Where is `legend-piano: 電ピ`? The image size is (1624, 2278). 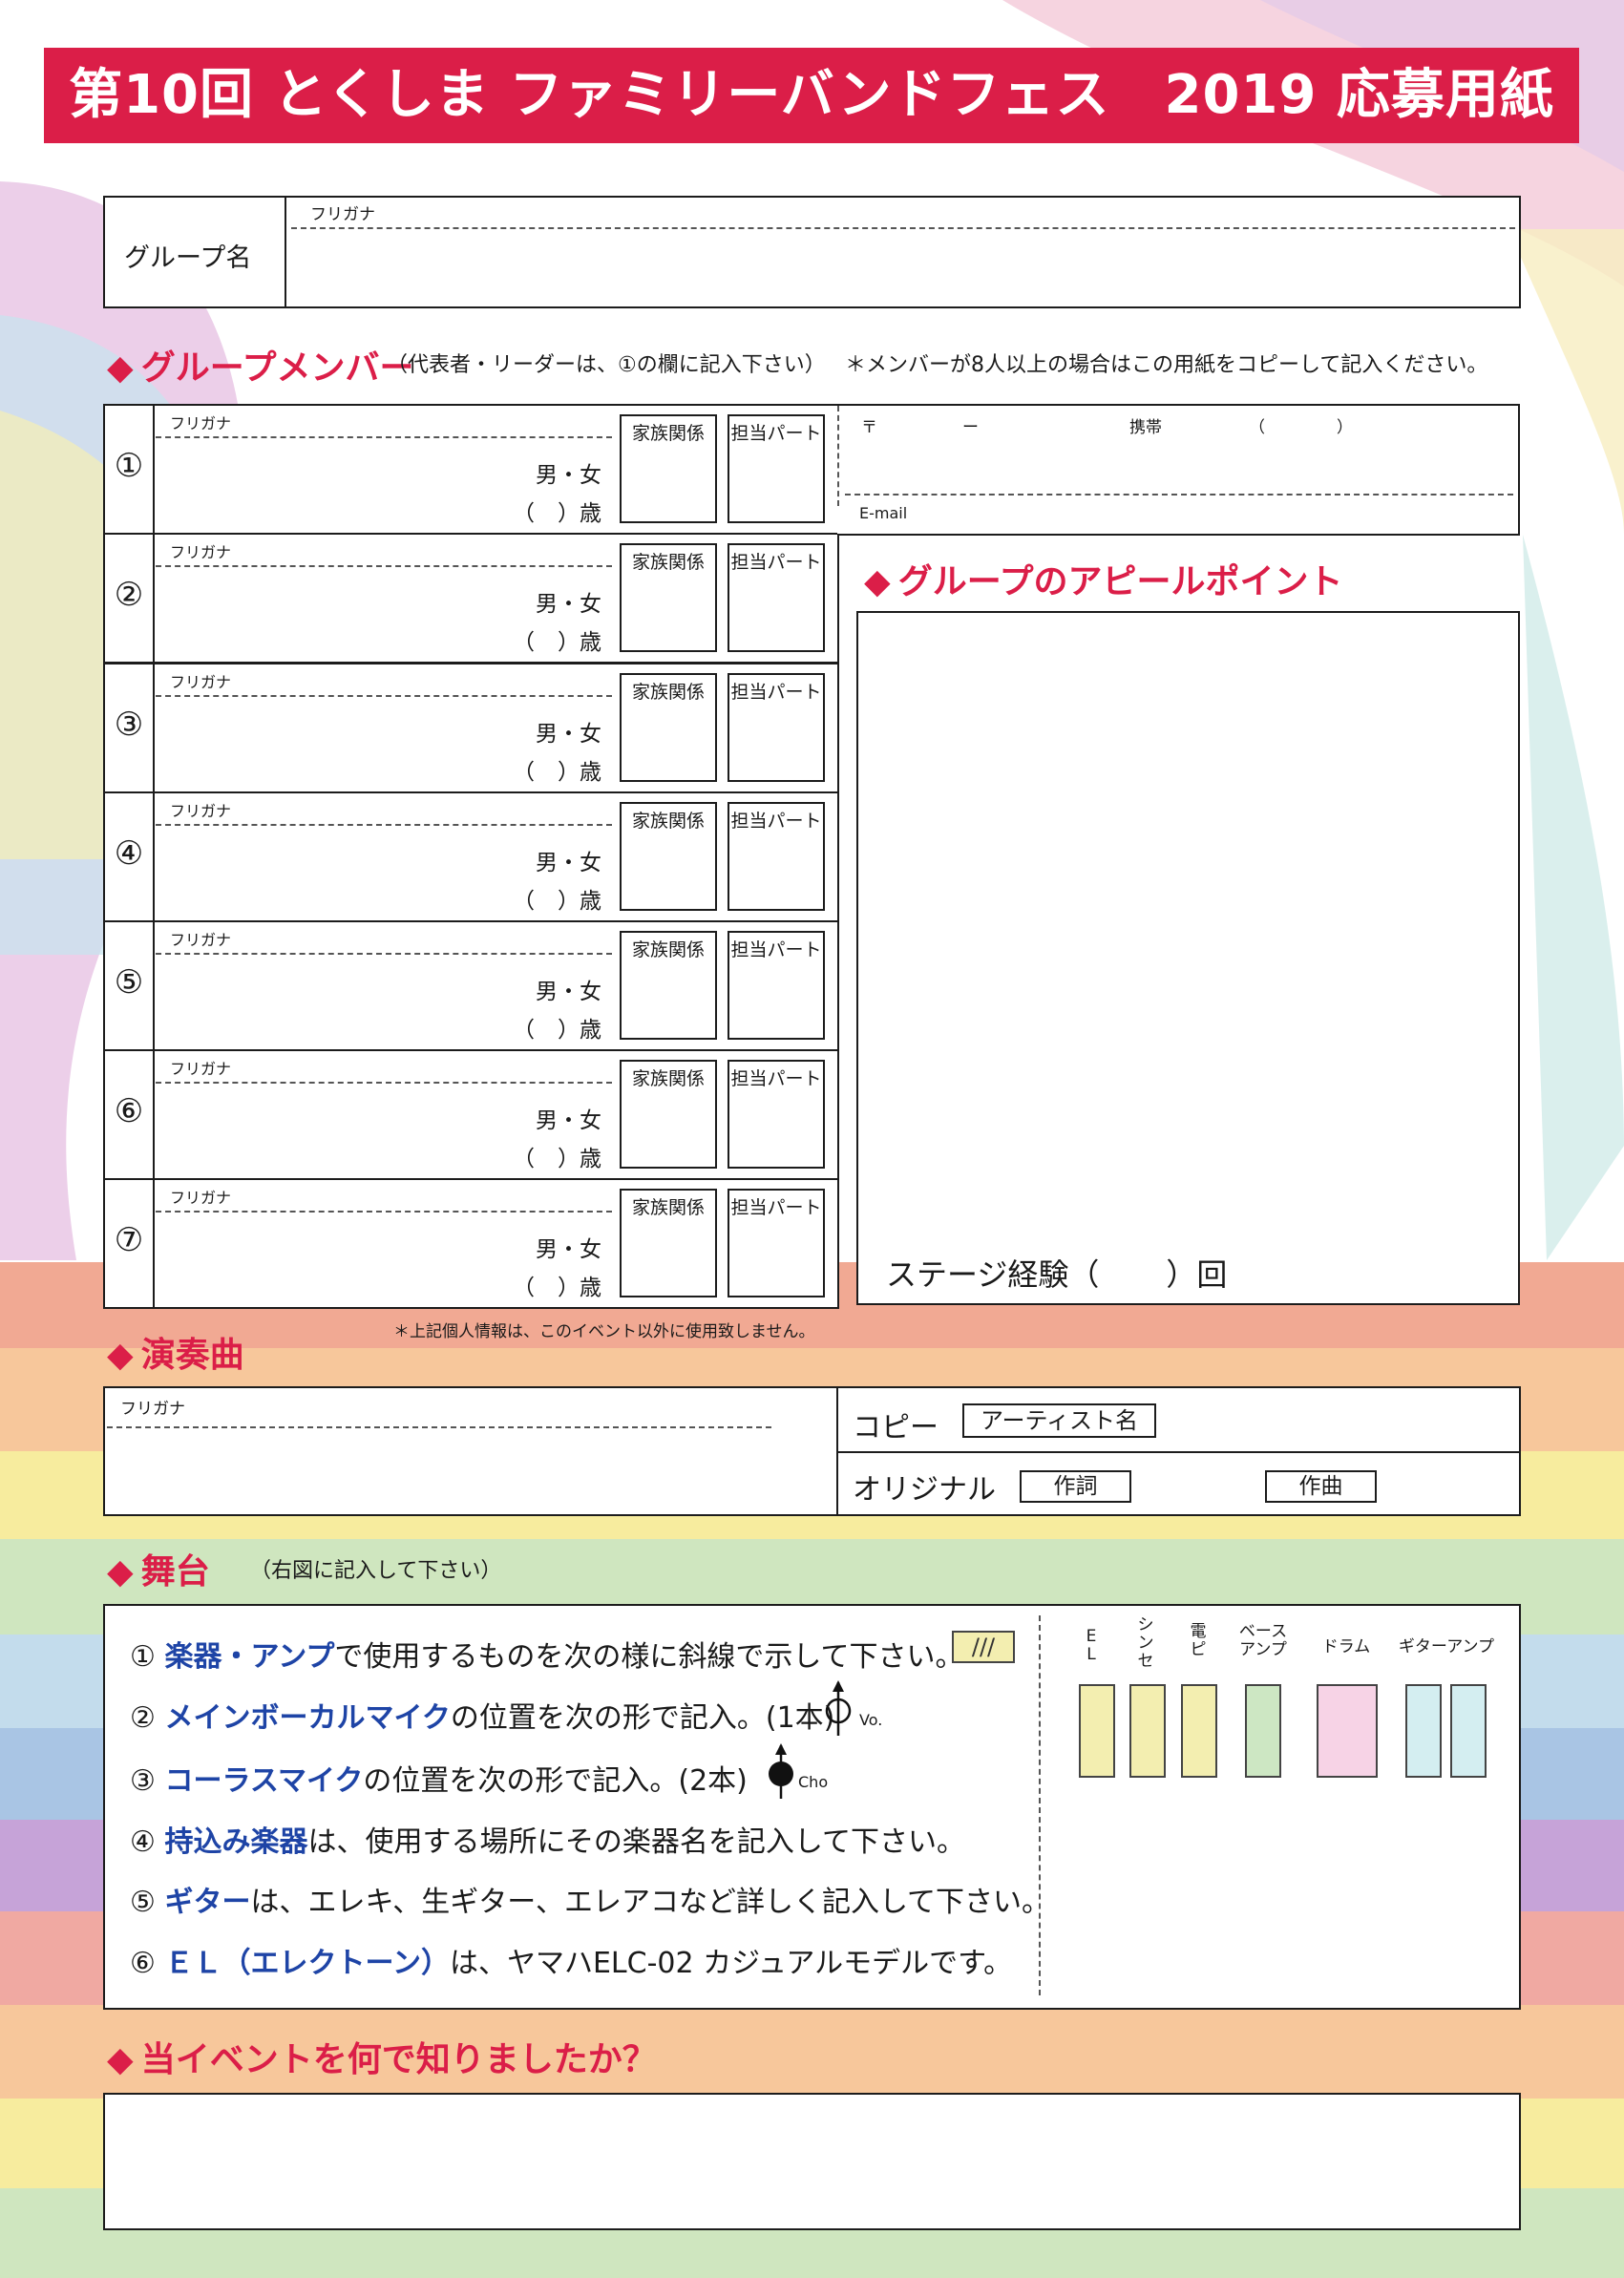 legend-piano: 電ピ is located at coordinates (1198, 1640).